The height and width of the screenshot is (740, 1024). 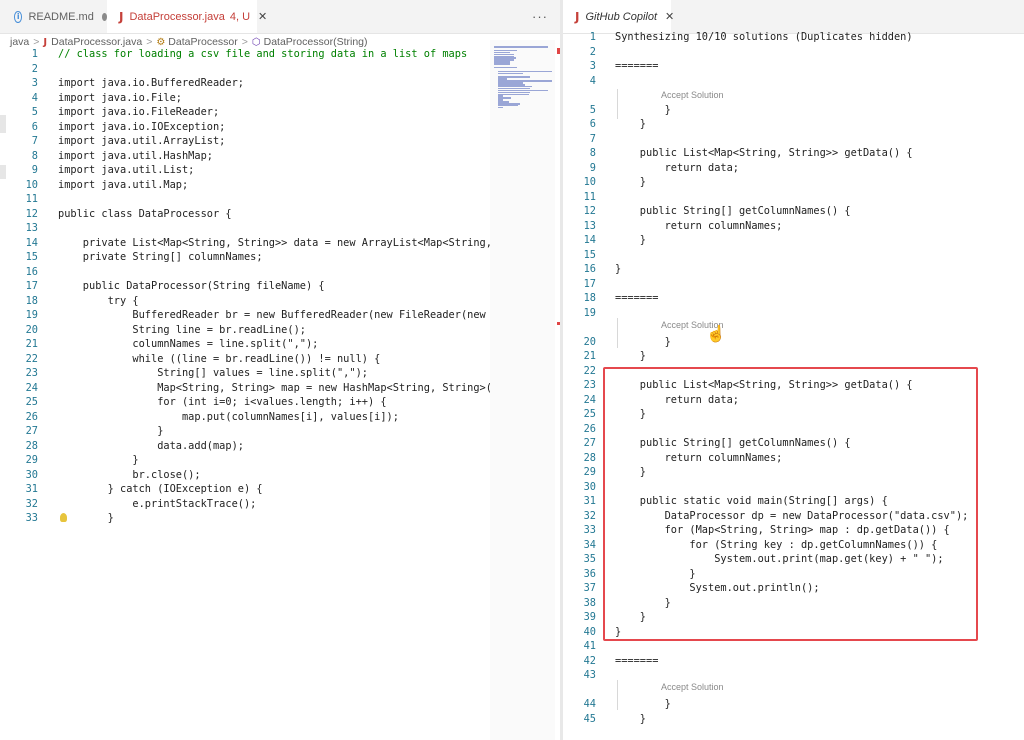 I want to click on line-number: 8, so click(x=592, y=153).